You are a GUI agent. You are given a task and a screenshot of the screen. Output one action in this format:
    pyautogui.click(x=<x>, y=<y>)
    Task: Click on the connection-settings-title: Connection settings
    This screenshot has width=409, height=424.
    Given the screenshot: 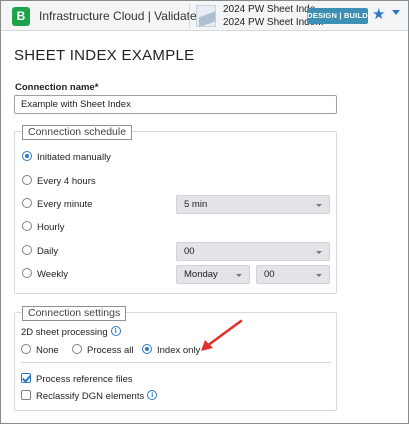 What is the action you would take?
    pyautogui.click(x=74, y=313)
    